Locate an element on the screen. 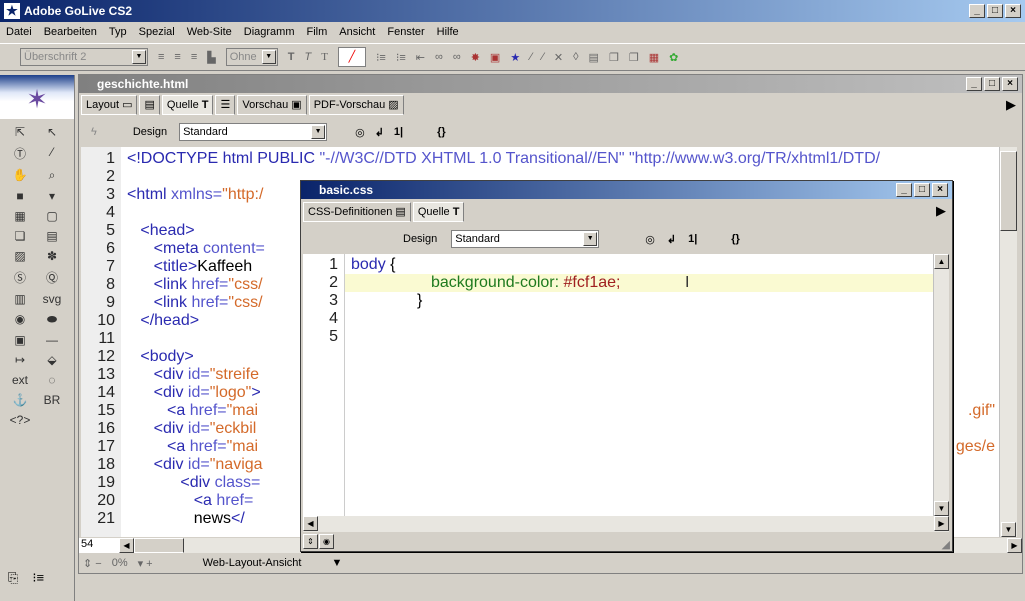  h-scroll-thumb is located at coordinates (159, 545).